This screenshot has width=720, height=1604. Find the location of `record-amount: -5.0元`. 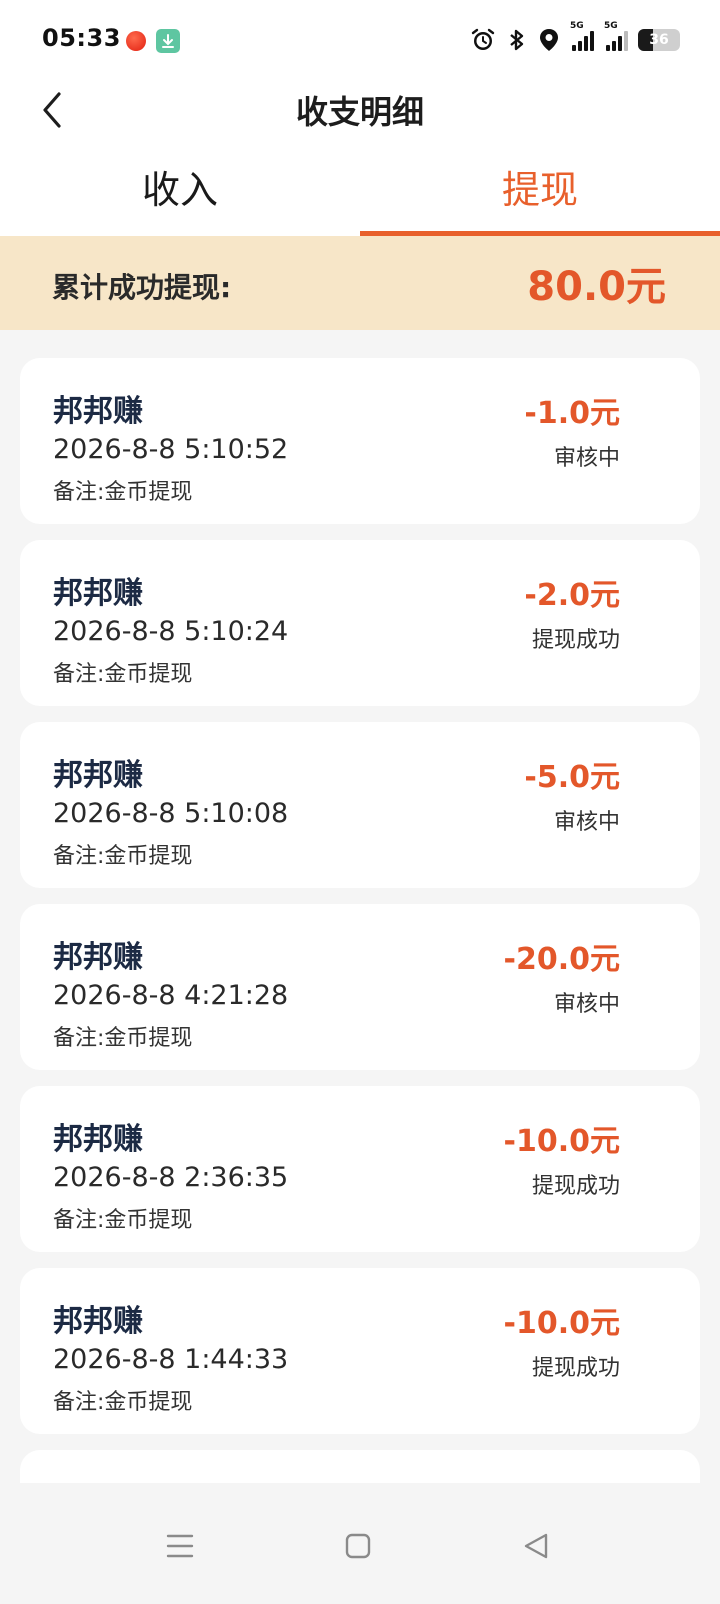

record-amount: -5.0元 is located at coordinates (572, 777).